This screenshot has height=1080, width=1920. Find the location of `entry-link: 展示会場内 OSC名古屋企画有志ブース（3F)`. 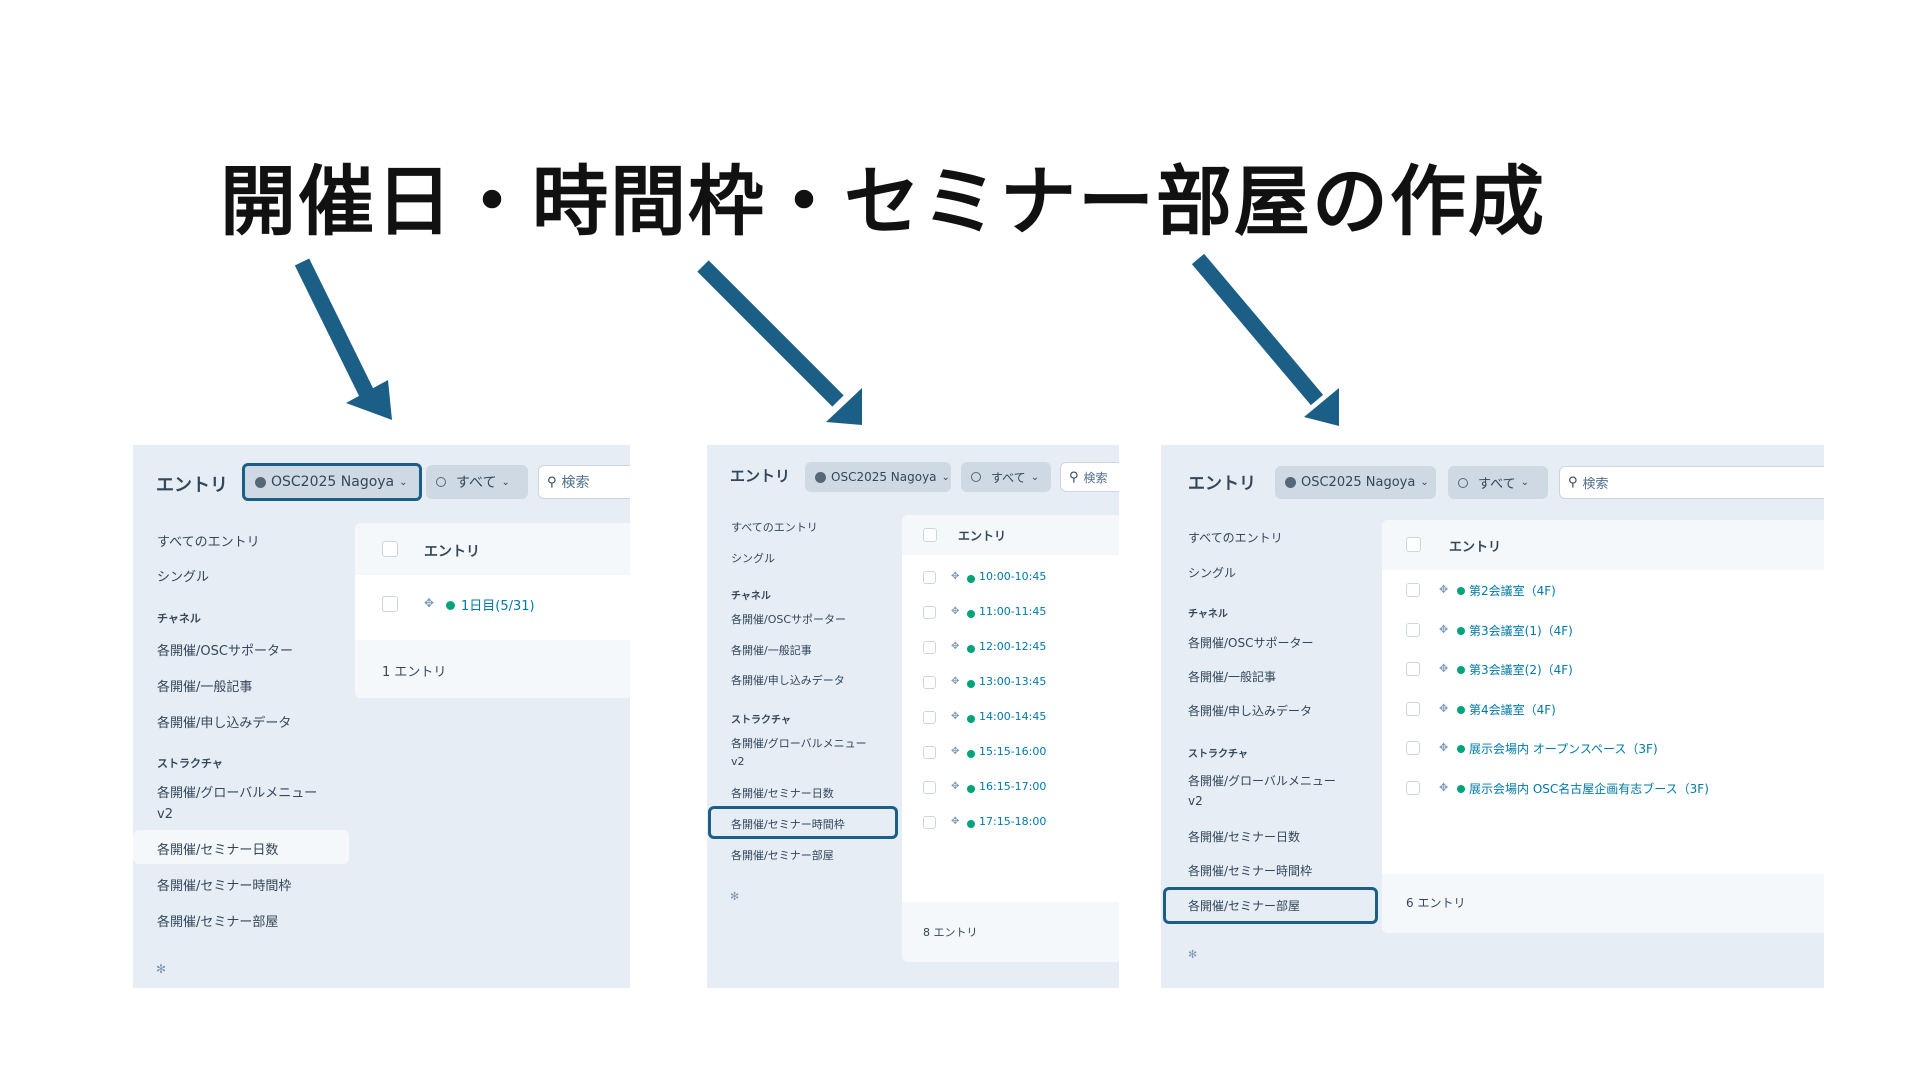

entry-link: 展示会場内 OSC名古屋企画有志ブース（3F) is located at coordinates (1589, 788).